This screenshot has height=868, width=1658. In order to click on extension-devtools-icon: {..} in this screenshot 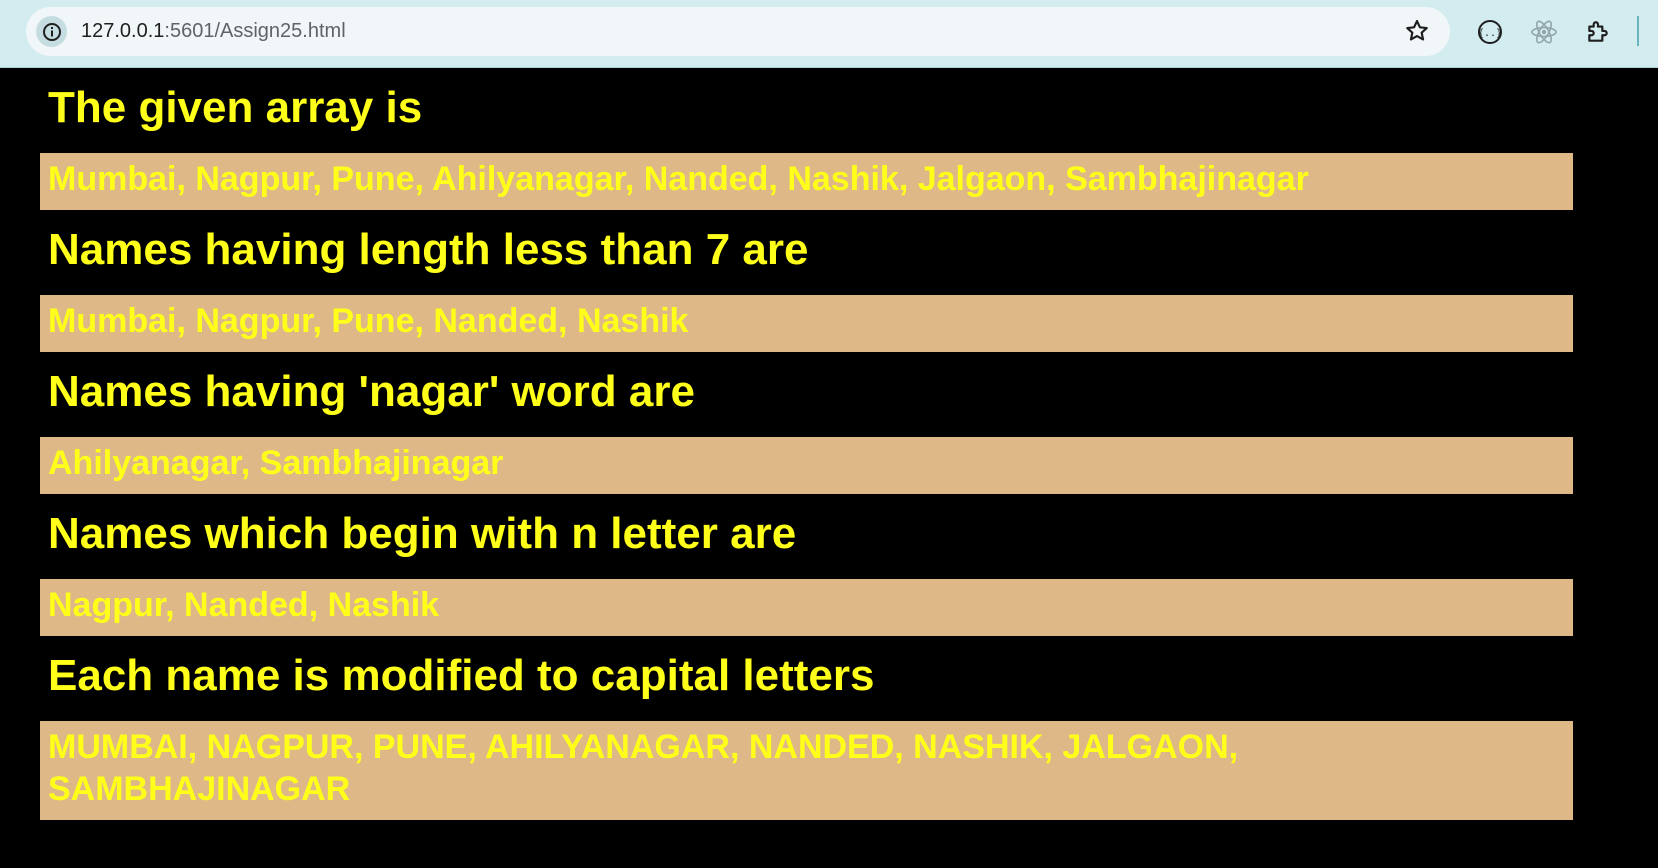, I will do `click(1490, 32)`.